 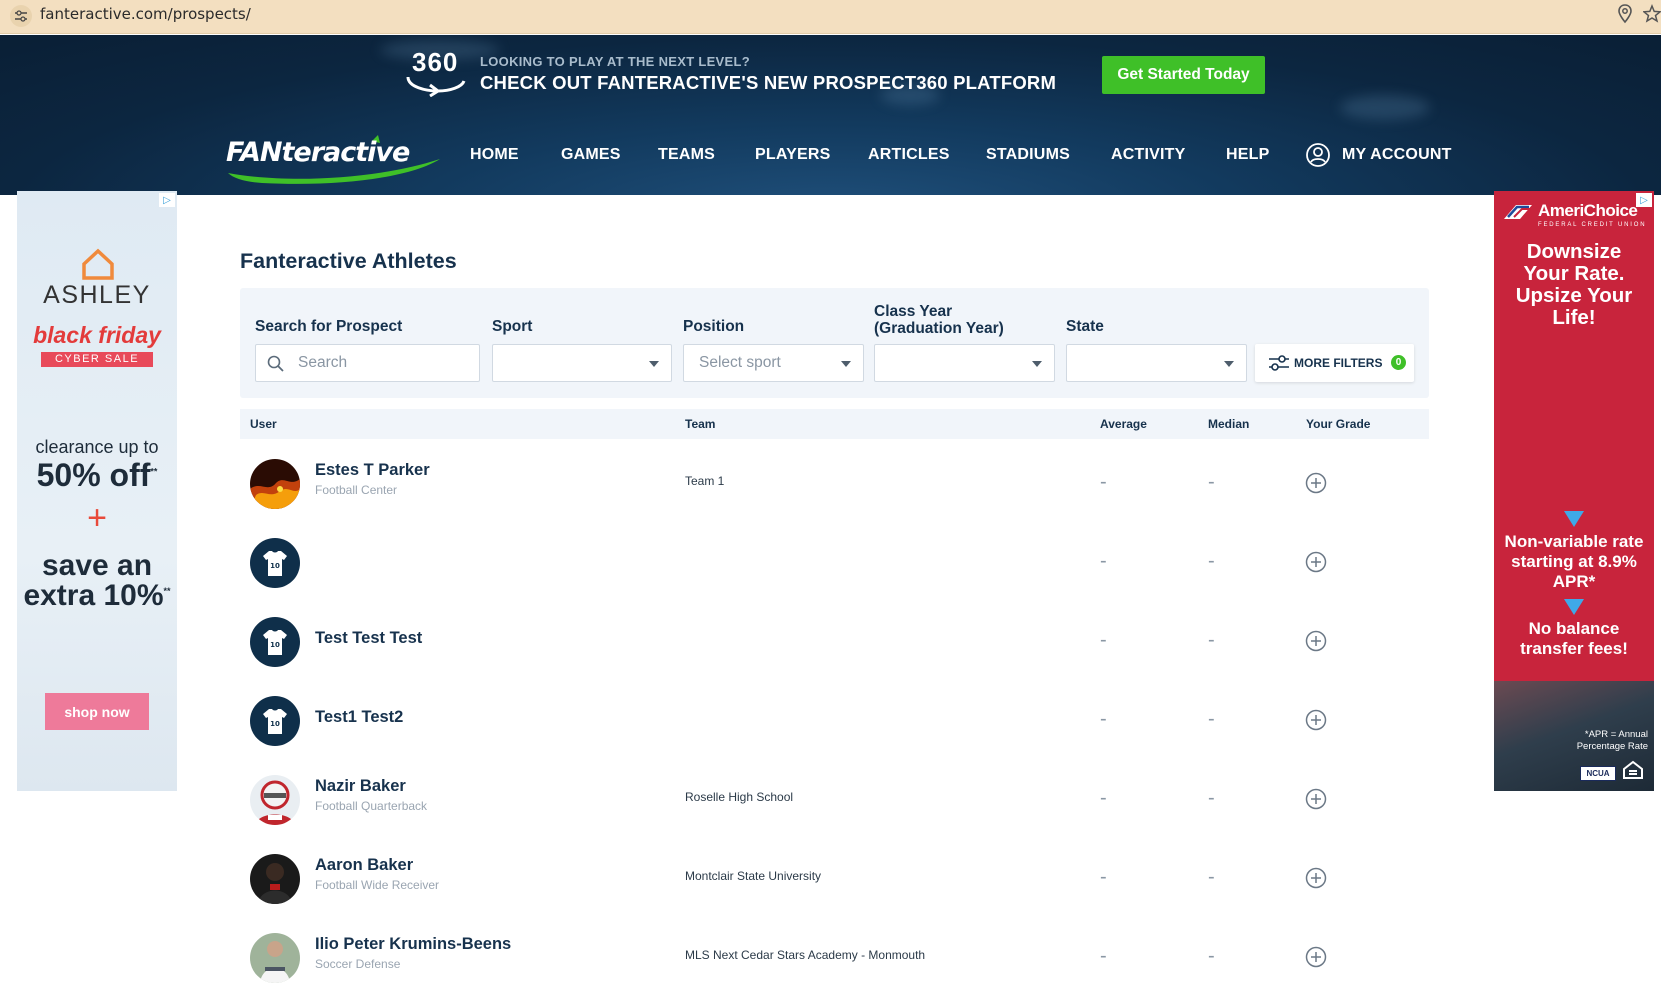 What do you see at coordinates (909, 155) in the screenshot?
I see `nav-articles: ARTICLES` at bounding box center [909, 155].